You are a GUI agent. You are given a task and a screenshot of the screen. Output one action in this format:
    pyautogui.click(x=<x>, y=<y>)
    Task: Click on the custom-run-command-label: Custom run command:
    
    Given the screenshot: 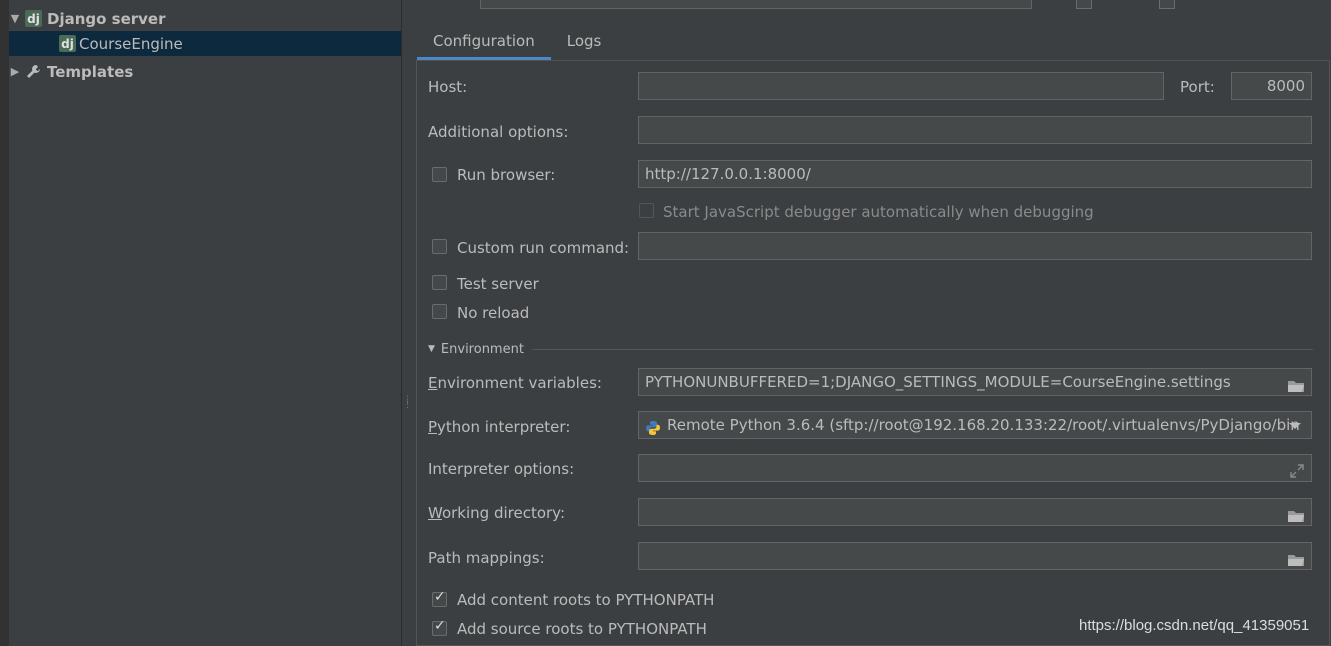 What is the action you would take?
    pyautogui.click(x=543, y=248)
    